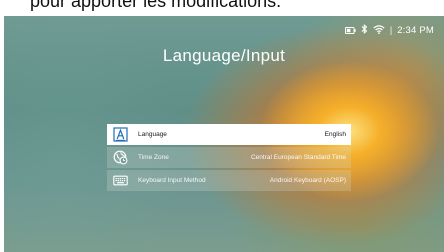 This screenshot has width=444, height=252. I want to click on page-title: Language/Input, so click(224, 55).